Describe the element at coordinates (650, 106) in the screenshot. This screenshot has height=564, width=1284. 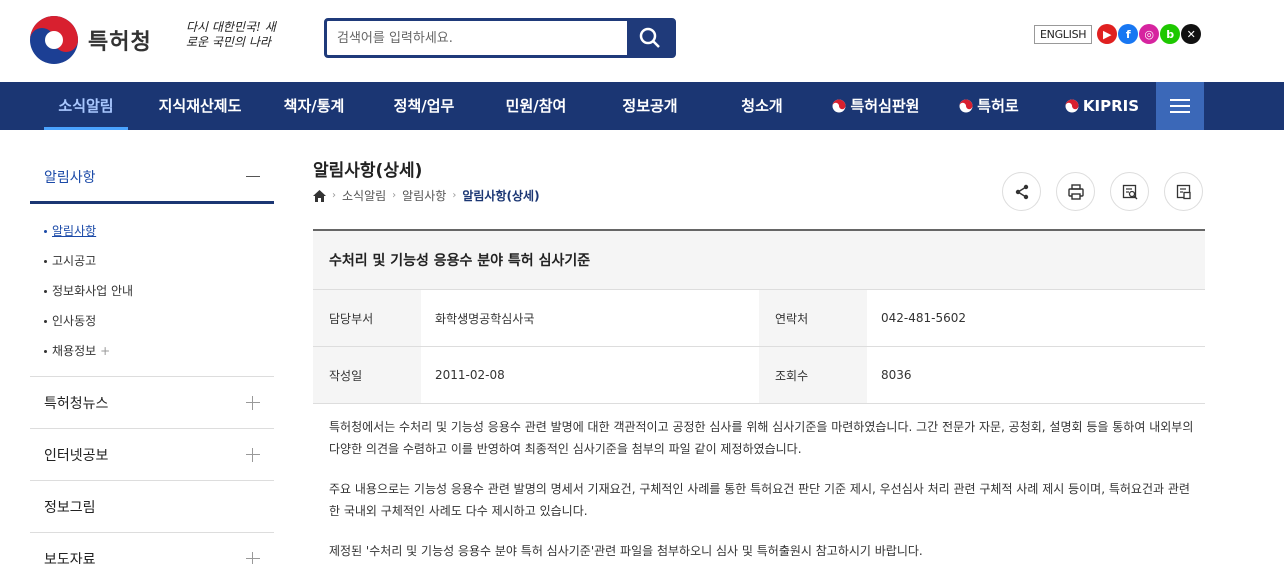
I see `nav-item-disclosure: 정보공개` at that location.